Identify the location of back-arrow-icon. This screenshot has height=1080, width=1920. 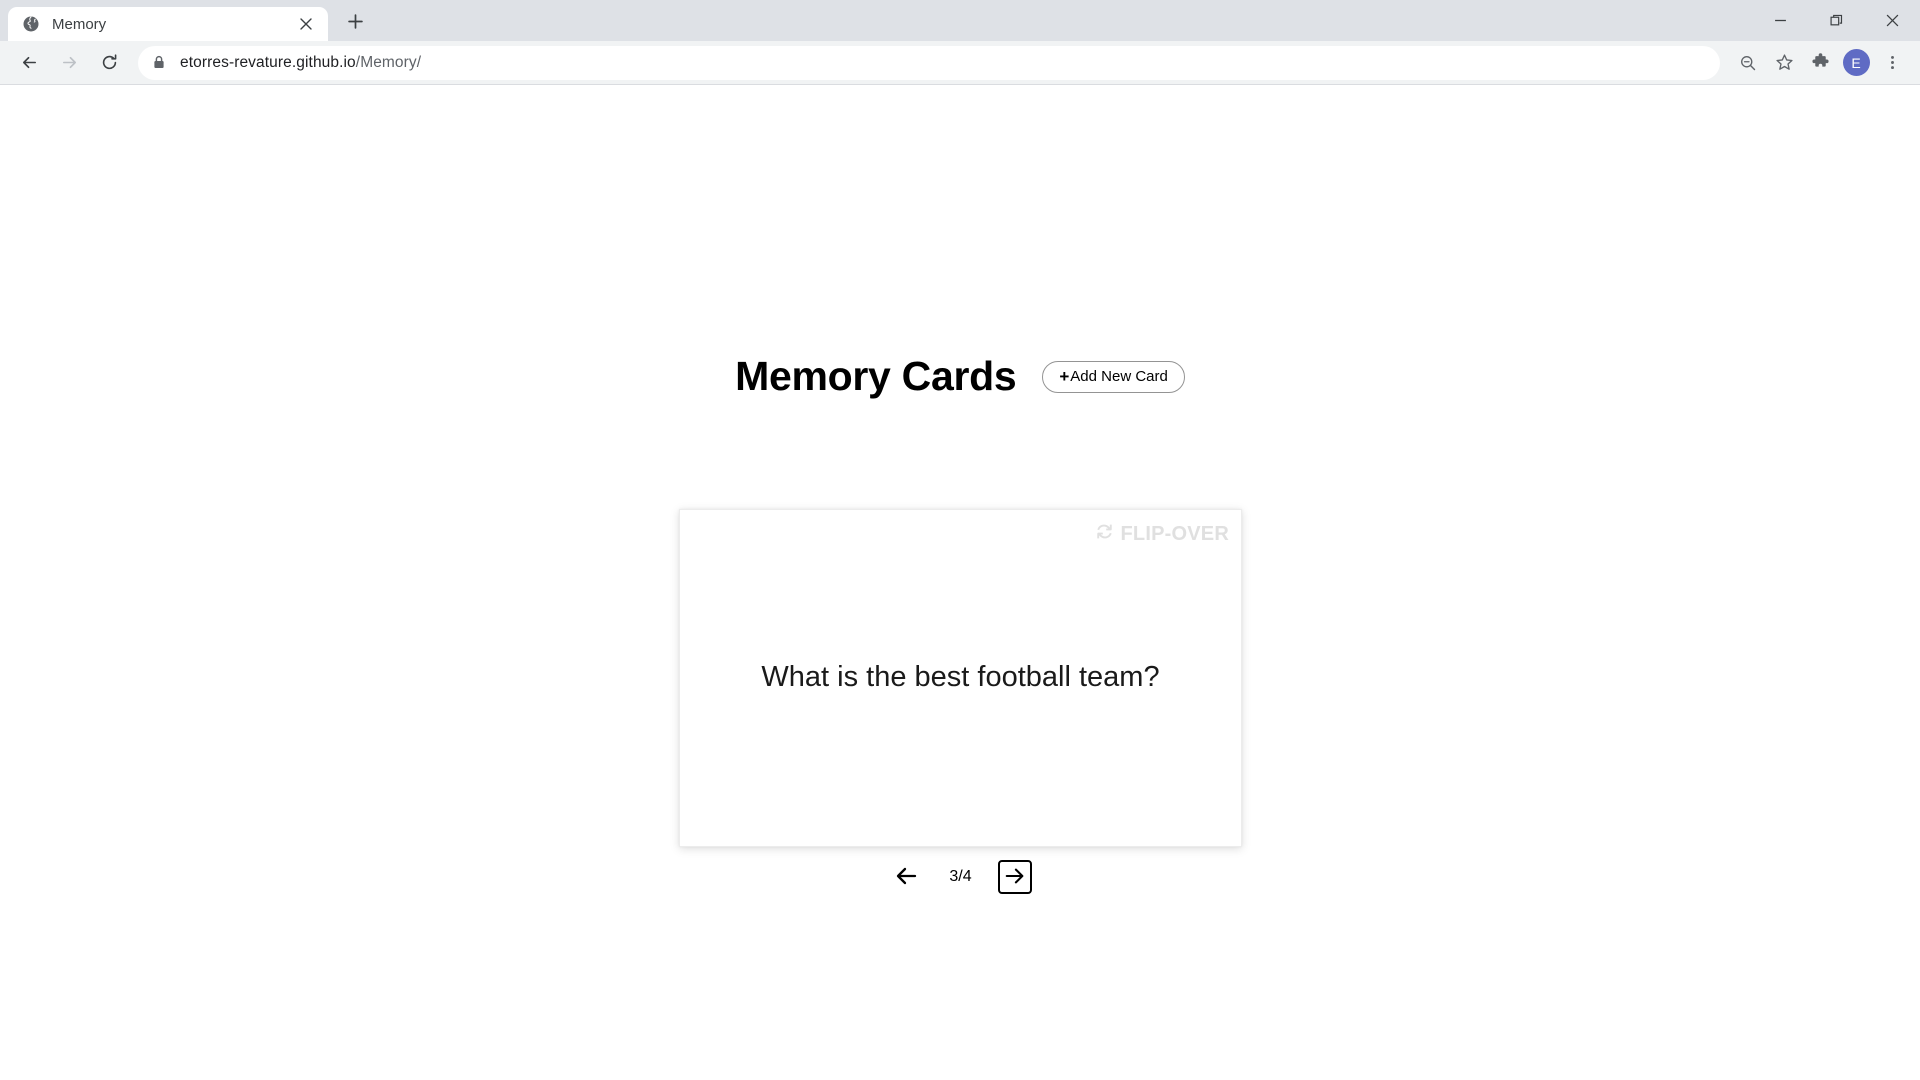
(29, 63).